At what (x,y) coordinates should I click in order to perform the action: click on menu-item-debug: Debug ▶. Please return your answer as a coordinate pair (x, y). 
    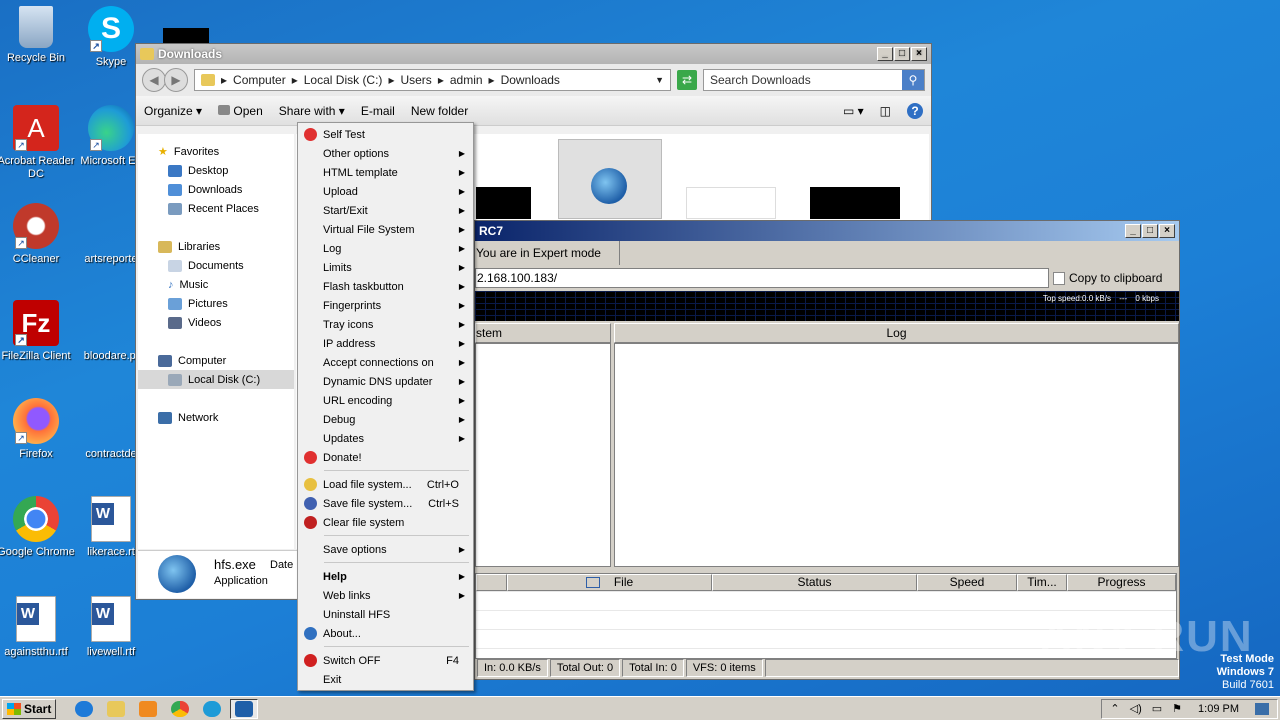
    Looking at the image, I should click on (385, 419).